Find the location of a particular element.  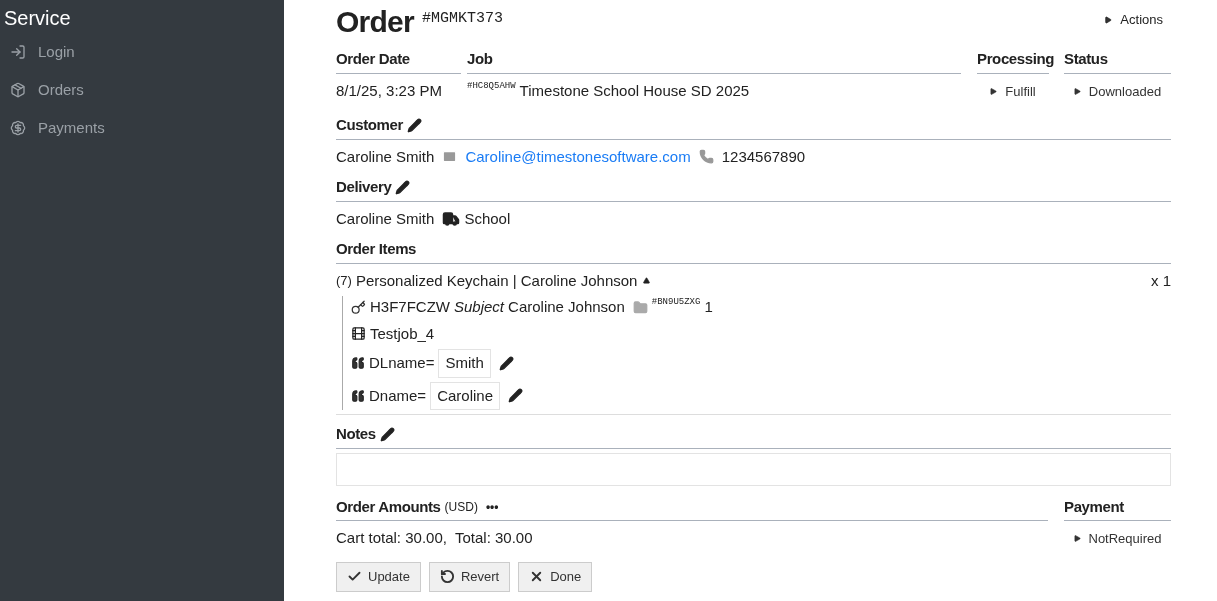

section-heading: Status is located at coordinates (1086, 59).